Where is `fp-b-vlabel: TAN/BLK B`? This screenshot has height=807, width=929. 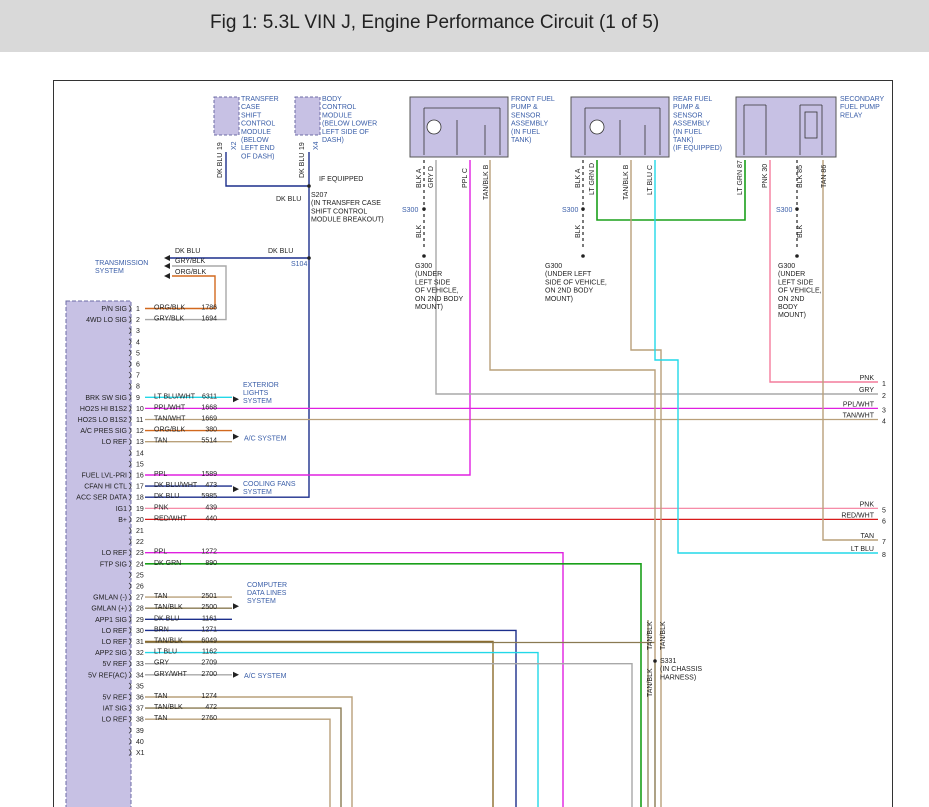
fp-b-vlabel: TAN/BLK B is located at coordinates (486, 182).